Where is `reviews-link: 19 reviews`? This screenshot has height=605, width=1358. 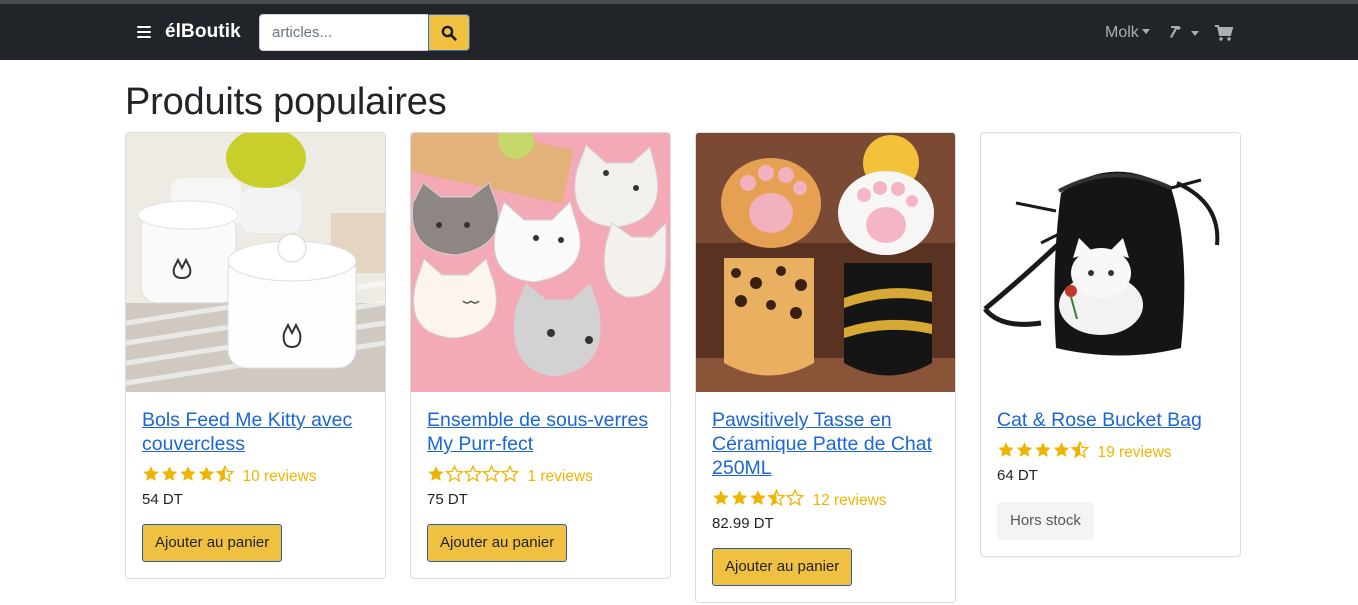 reviews-link: 19 reviews is located at coordinates (1134, 452).